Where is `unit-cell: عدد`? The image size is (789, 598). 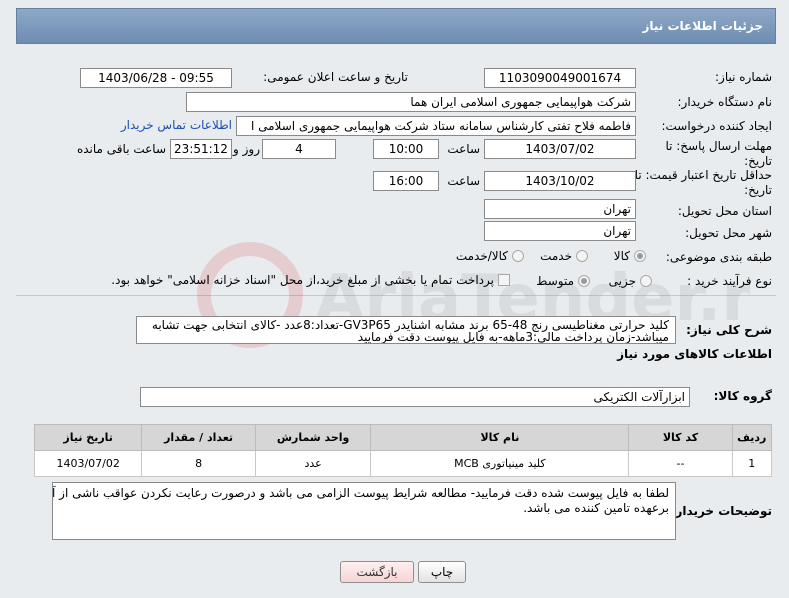 unit-cell: عدد is located at coordinates (313, 463).